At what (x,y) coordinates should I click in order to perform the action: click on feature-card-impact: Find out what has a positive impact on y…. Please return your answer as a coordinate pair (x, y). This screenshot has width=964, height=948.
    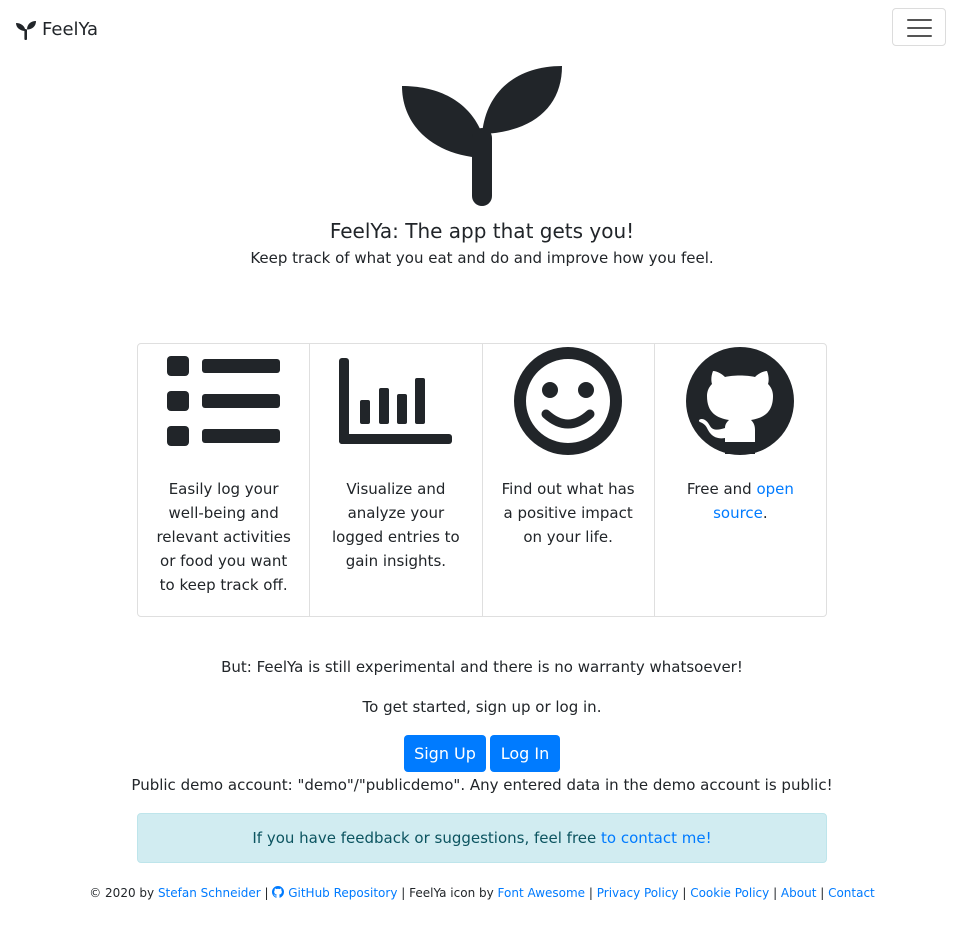
    Looking at the image, I should click on (569, 480).